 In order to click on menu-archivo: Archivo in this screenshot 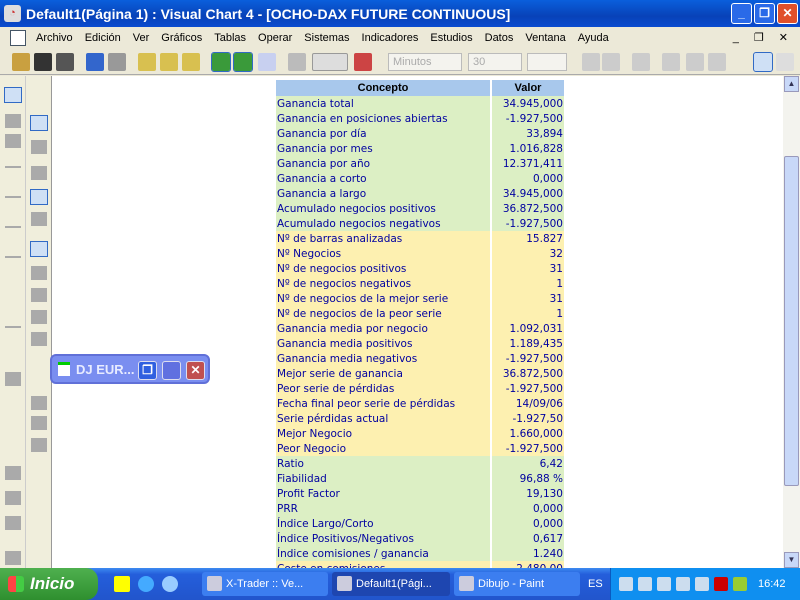, I will do `click(54, 38)`.